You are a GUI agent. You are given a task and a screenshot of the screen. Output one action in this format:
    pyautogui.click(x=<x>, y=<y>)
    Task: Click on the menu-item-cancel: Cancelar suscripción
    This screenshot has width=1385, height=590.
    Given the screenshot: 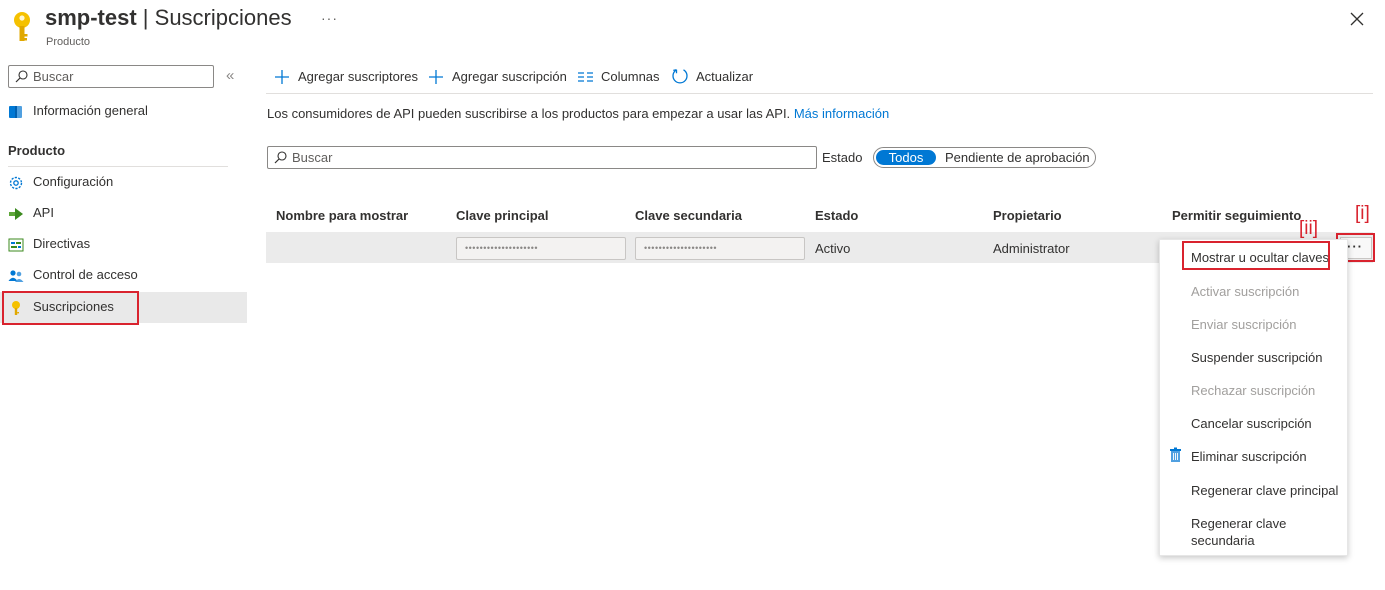 What is the action you would take?
    pyautogui.click(x=1251, y=423)
    